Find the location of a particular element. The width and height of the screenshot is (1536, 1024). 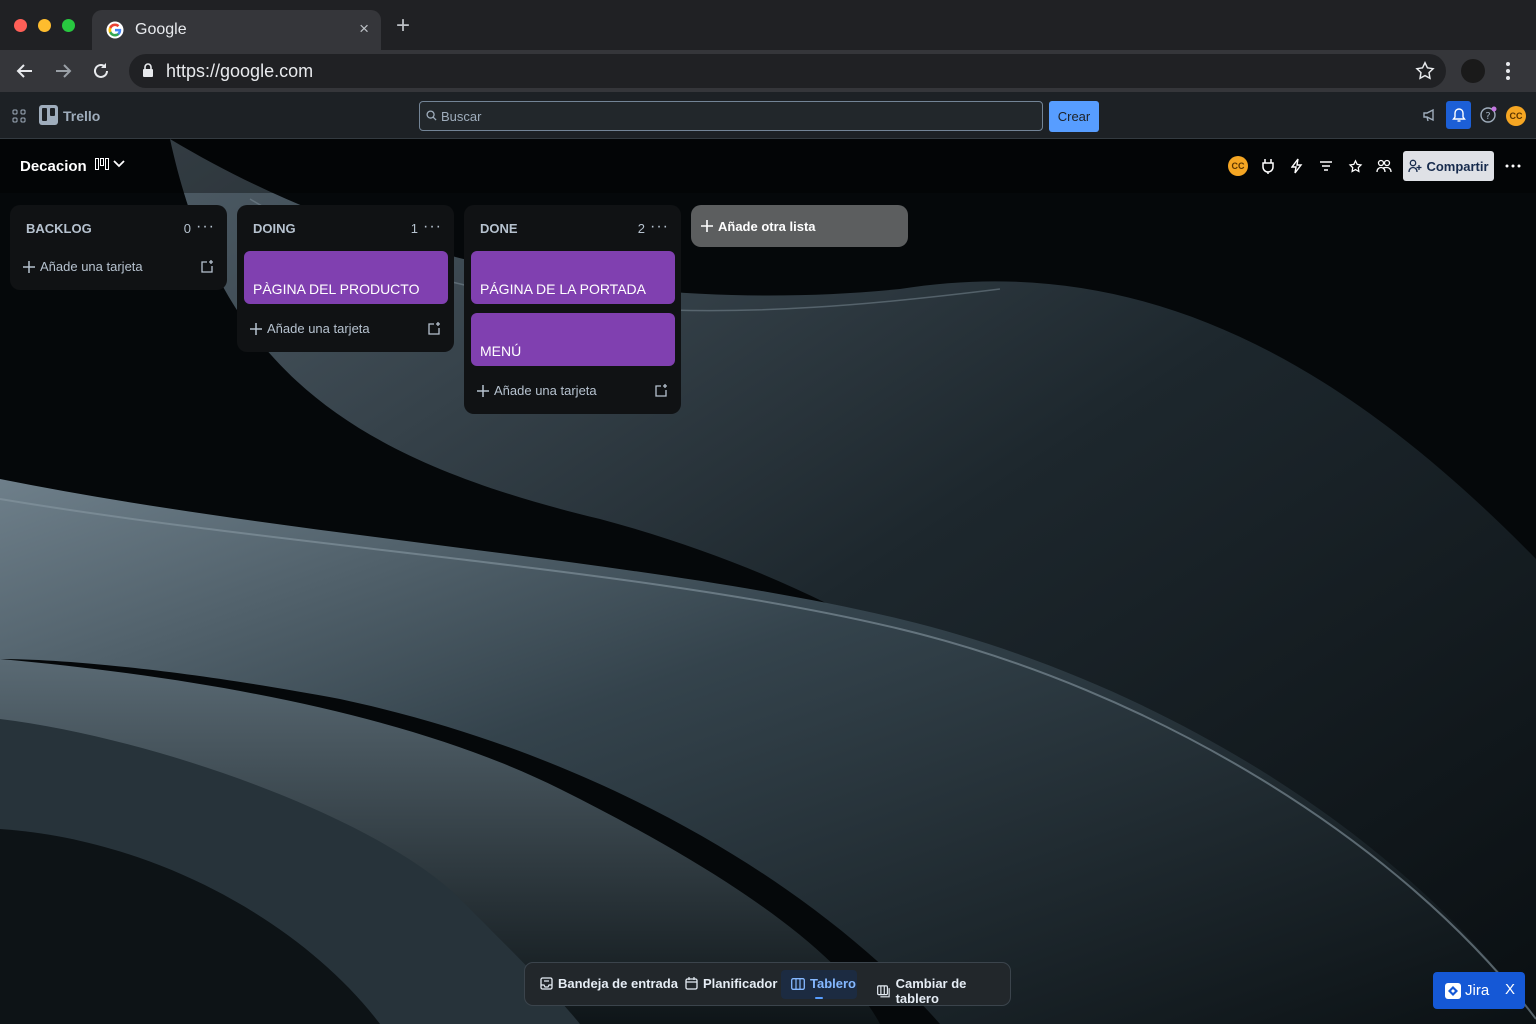

forward-arrow-icon is located at coordinates (63, 71).